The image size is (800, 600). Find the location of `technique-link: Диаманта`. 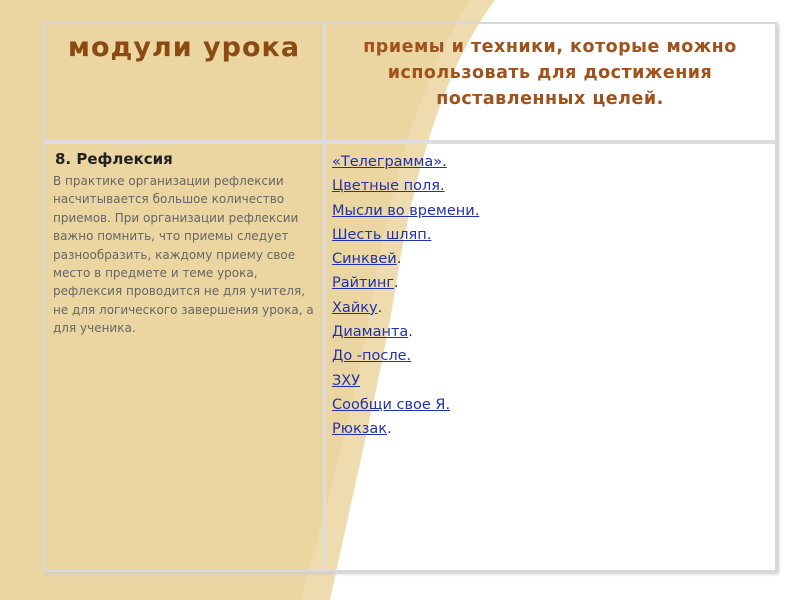

technique-link: Диаманта is located at coordinates (370, 332).